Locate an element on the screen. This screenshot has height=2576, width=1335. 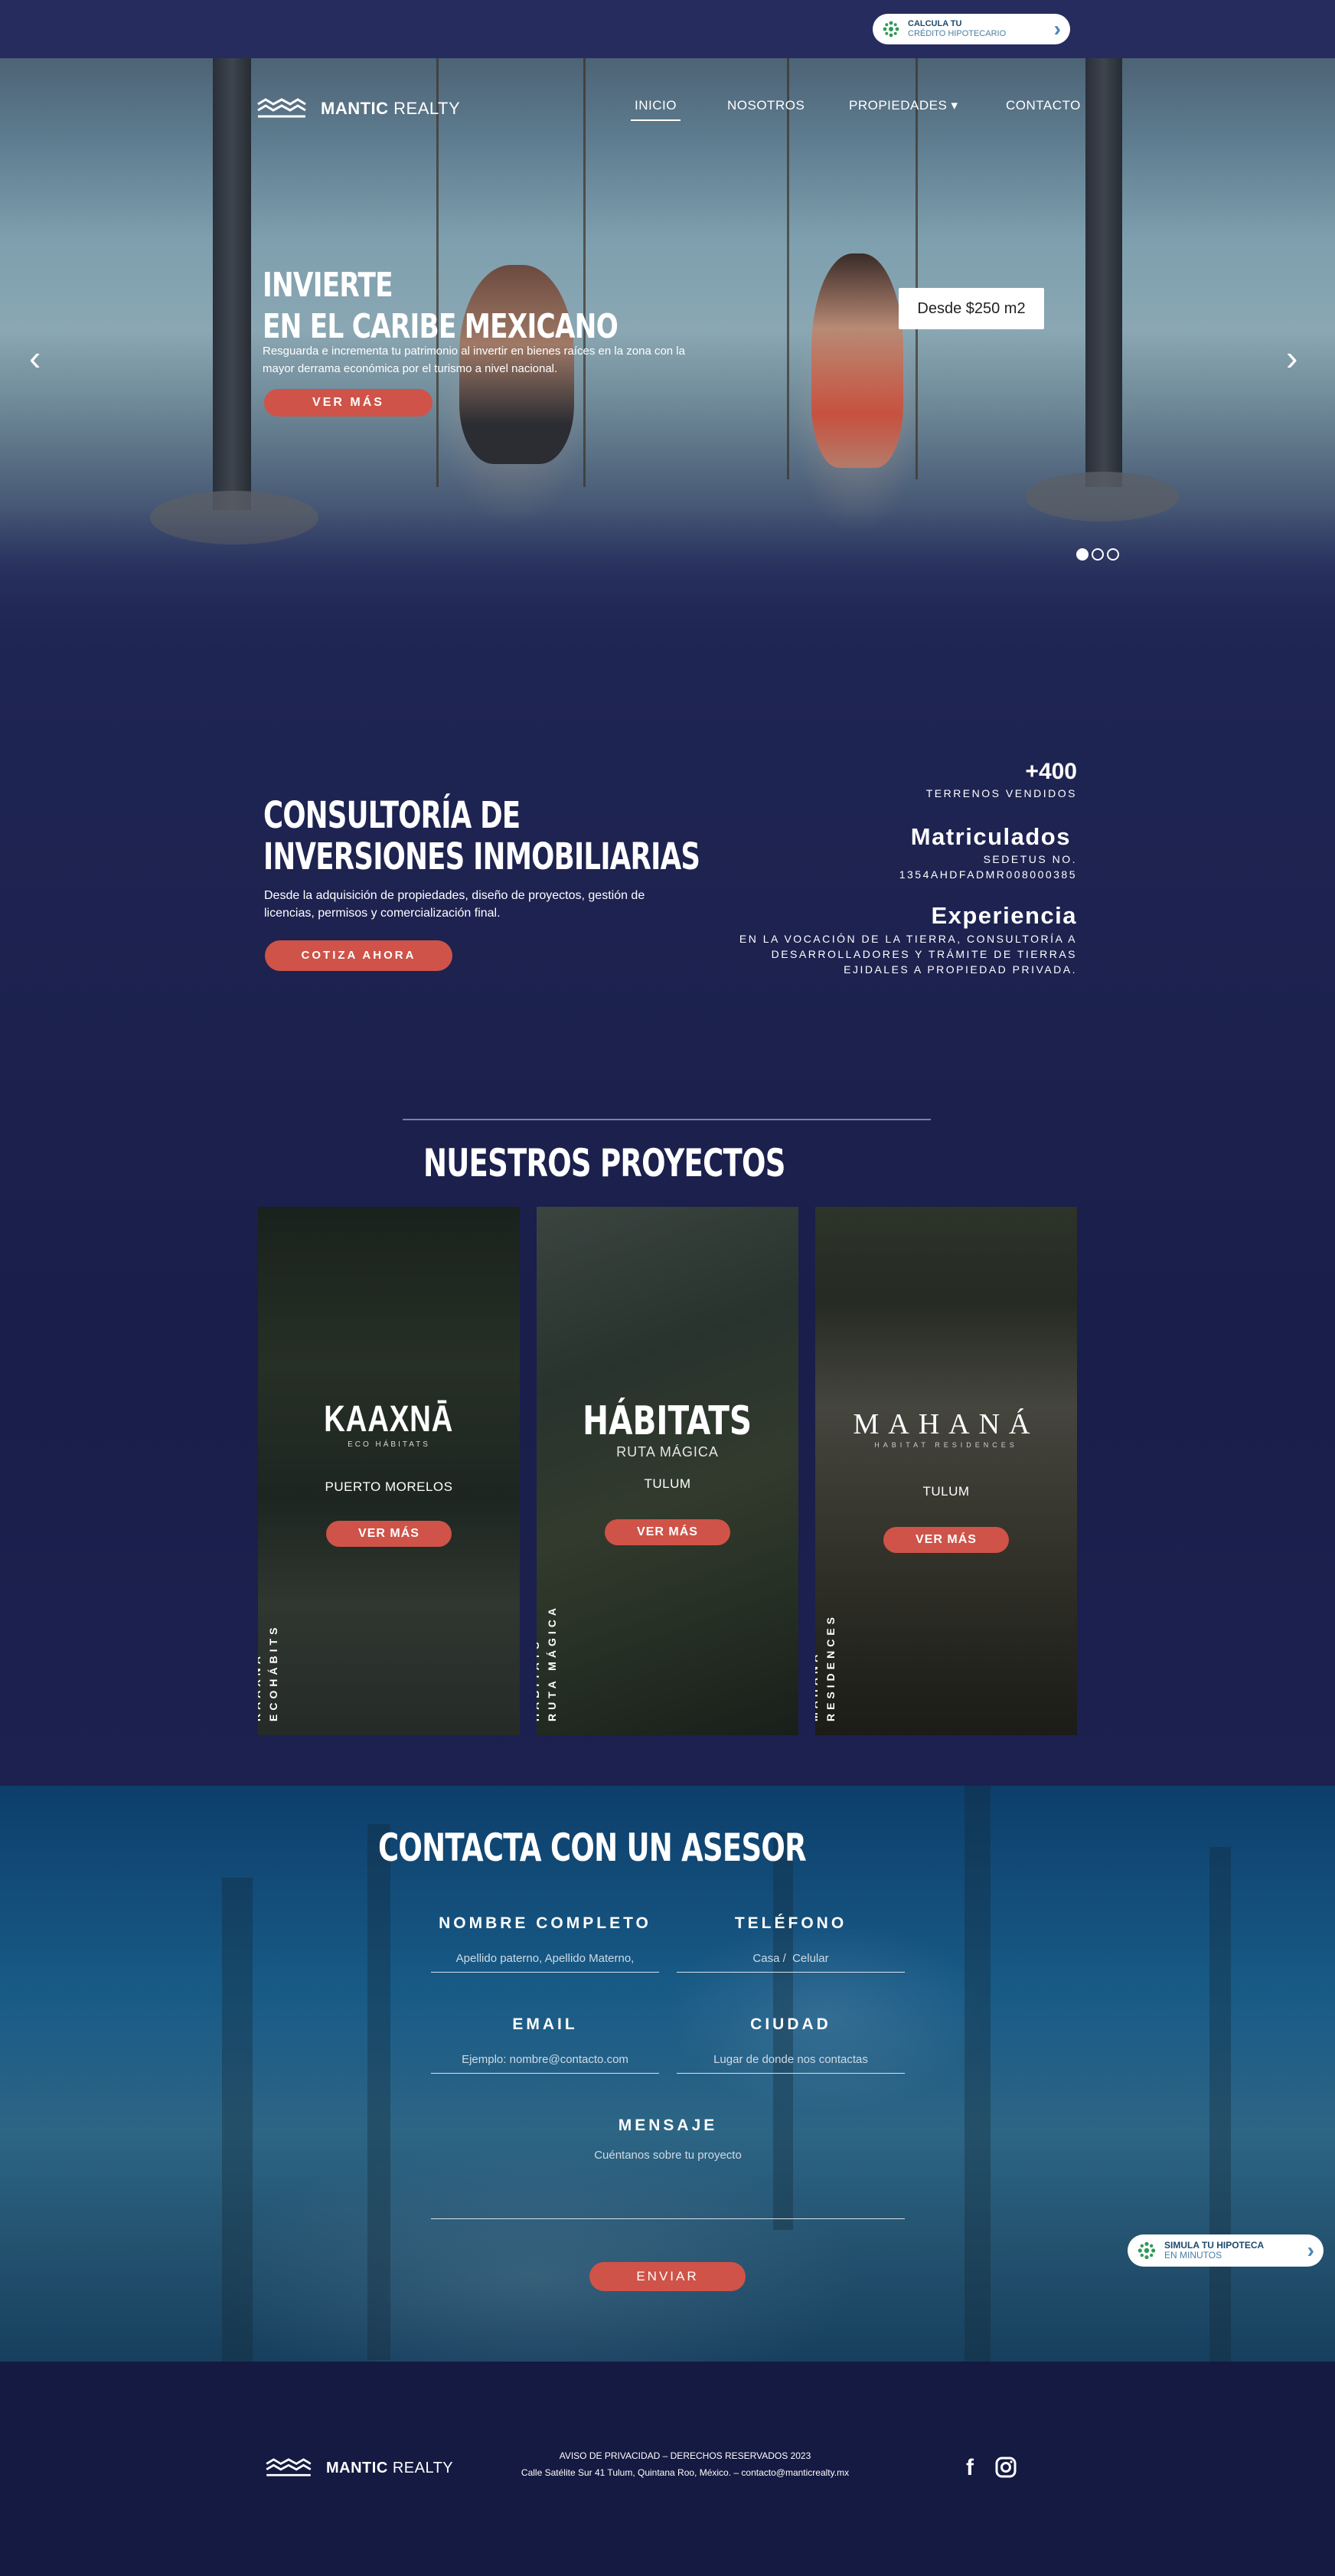
hero-title: INVIERTE EN EL CARIBE MEXICANO is located at coordinates (441, 306).